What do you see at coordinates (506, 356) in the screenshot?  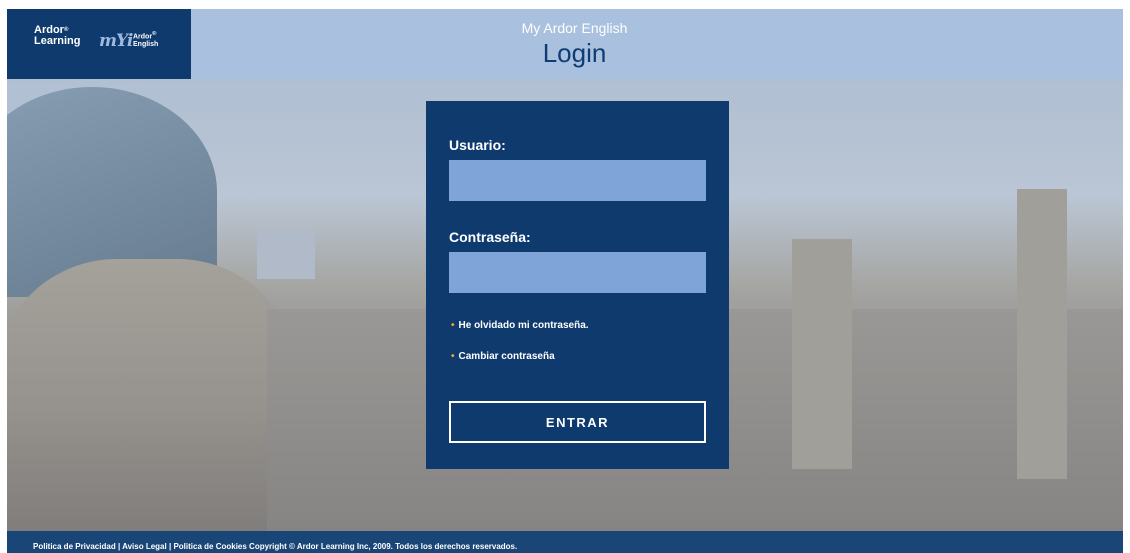 I see `change-password-label: Cambiar contraseña` at bounding box center [506, 356].